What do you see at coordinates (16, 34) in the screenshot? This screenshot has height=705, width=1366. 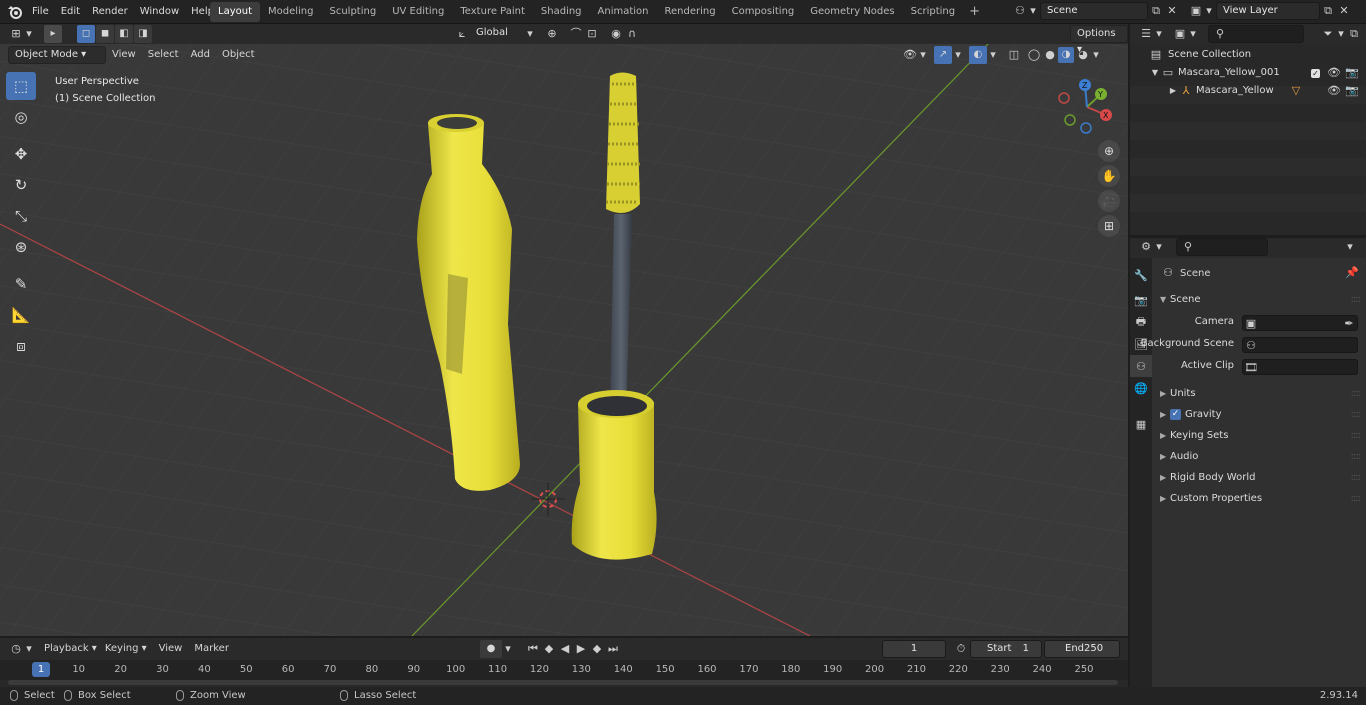 I see `editor-type-icon: ⊞` at bounding box center [16, 34].